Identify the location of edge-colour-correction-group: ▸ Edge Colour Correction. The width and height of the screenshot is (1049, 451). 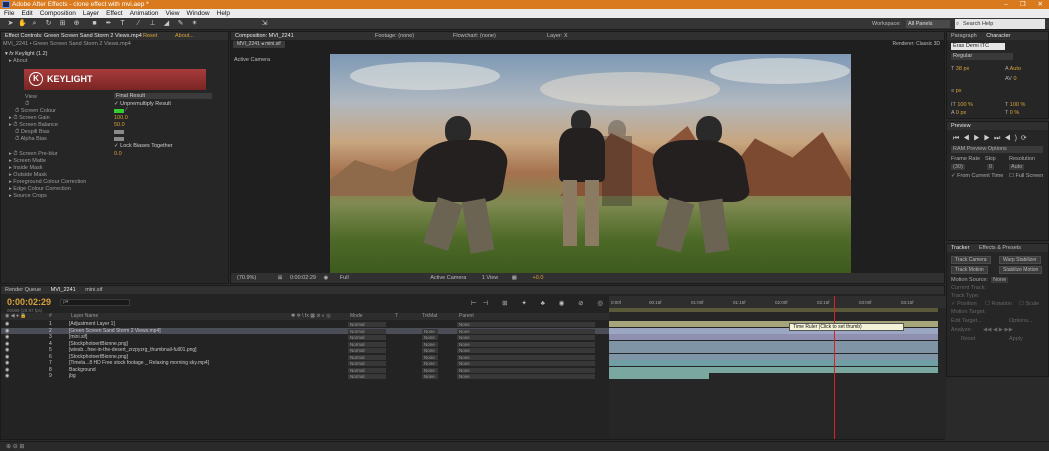
(40, 189).